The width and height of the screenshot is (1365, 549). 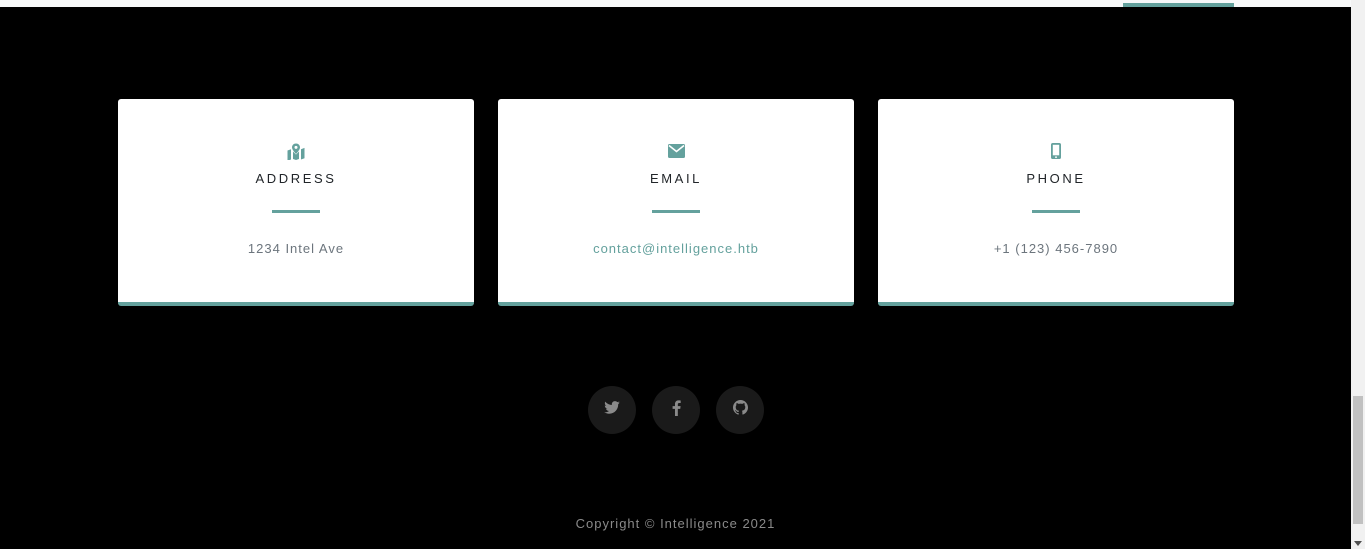 What do you see at coordinates (675, 523) in the screenshot?
I see `copyright-text: Copyright © Intelligence 2021` at bounding box center [675, 523].